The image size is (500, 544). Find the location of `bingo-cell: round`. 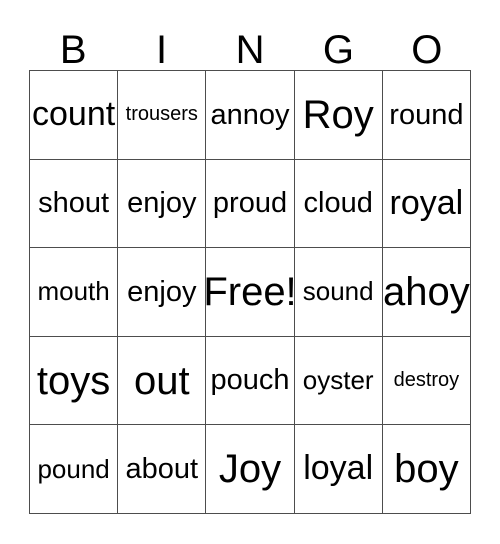

bingo-cell: round is located at coordinates (426, 115).